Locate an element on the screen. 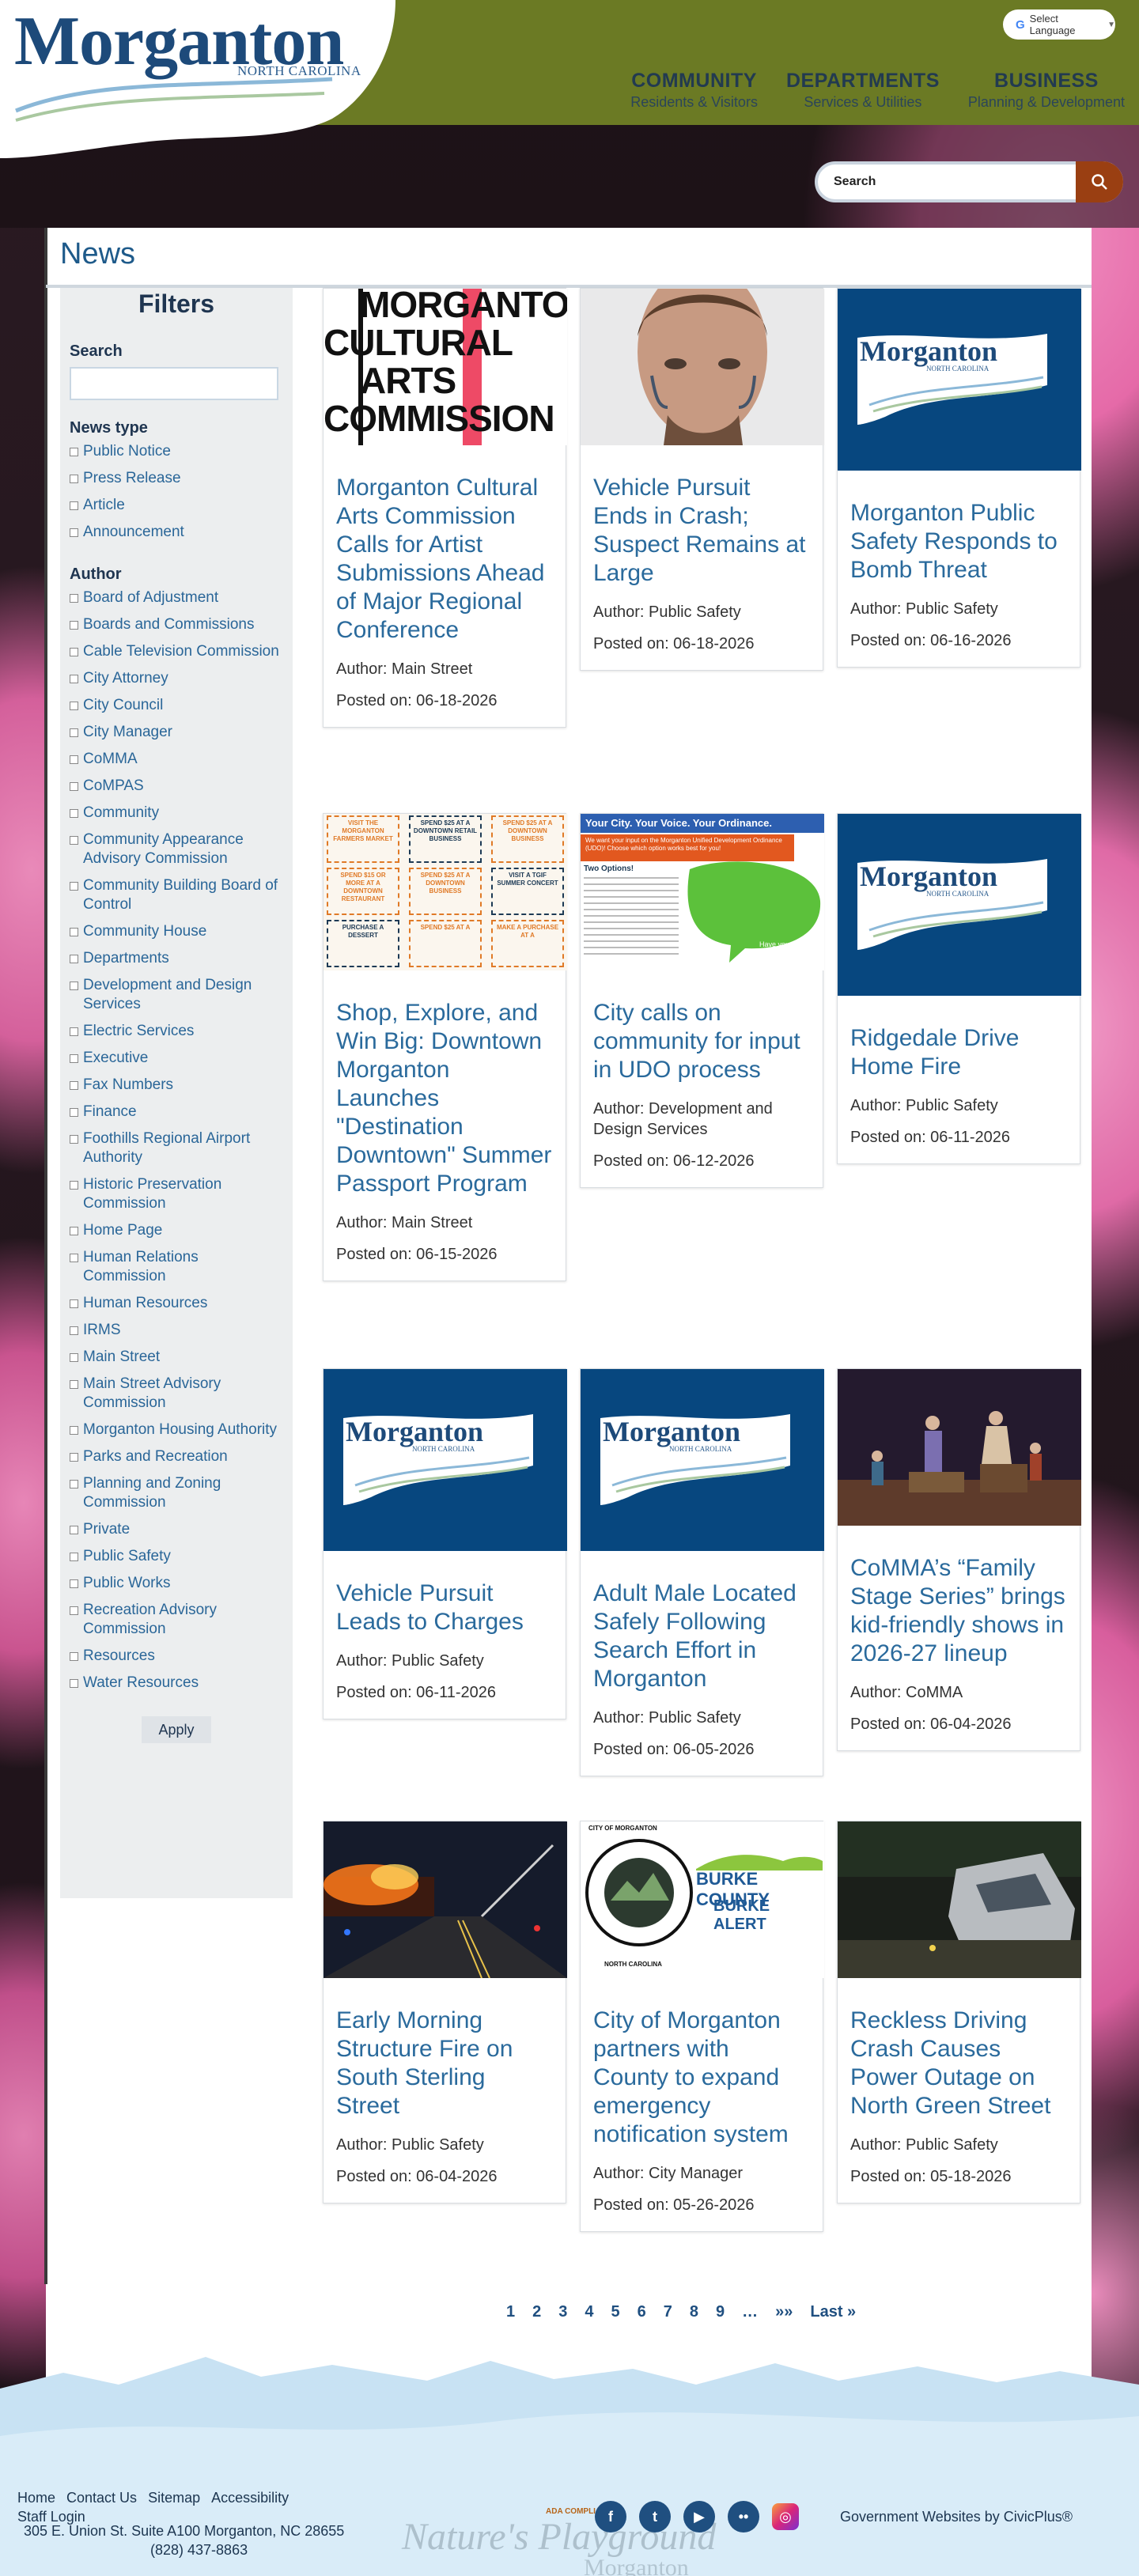 This screenshot has width=1139, height=2576. author-filter-option: Departments is located at coordinates (176, 958).